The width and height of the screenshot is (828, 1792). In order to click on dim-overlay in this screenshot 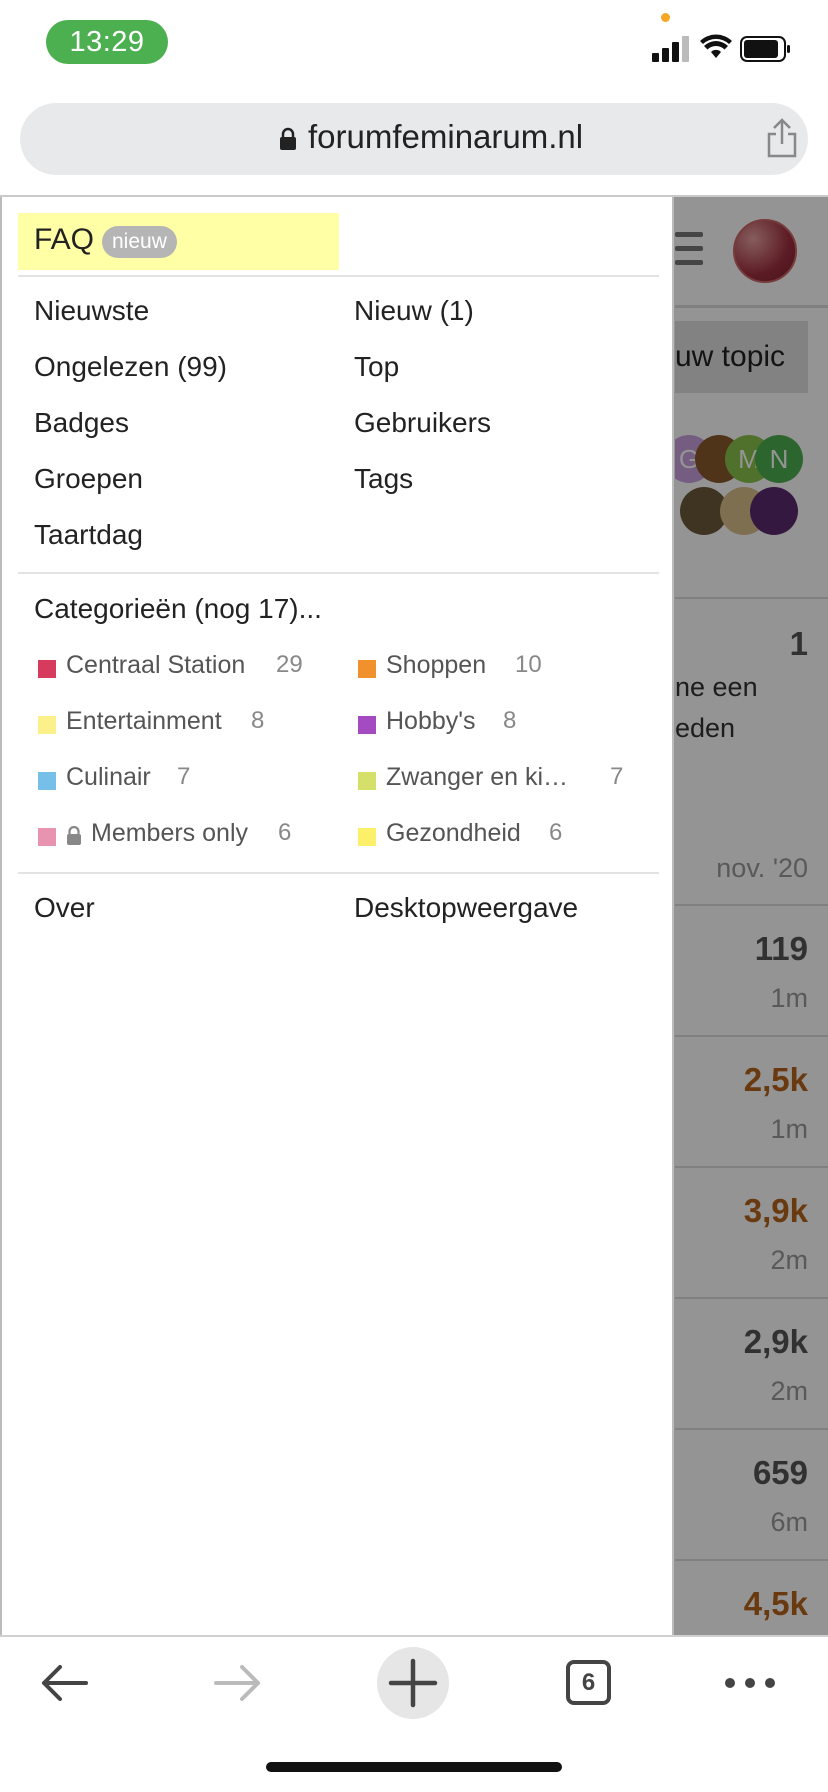, I will do `click(751, 916)`.